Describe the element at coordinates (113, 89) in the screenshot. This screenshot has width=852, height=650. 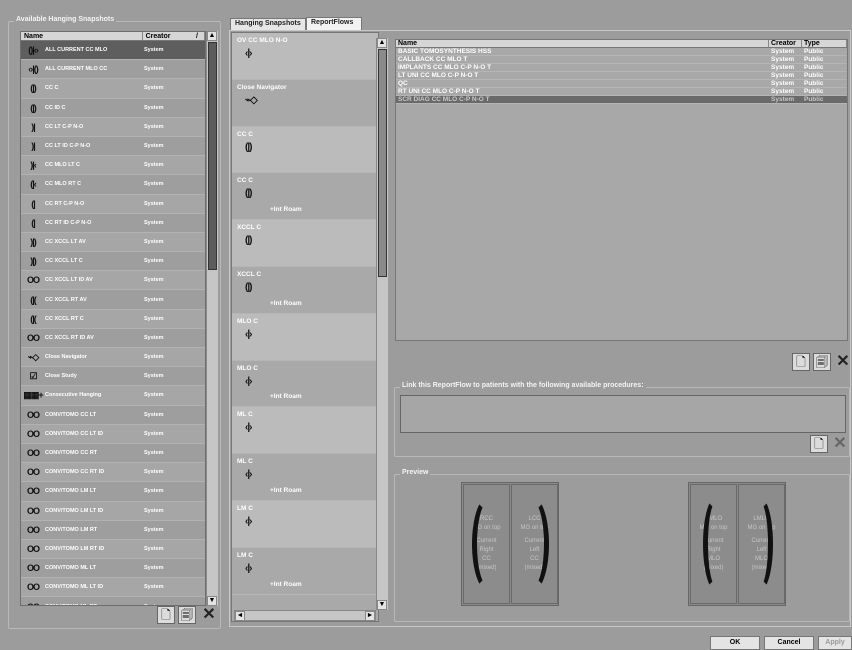
I see `snapshot-row: (|) CC C System` at that location.